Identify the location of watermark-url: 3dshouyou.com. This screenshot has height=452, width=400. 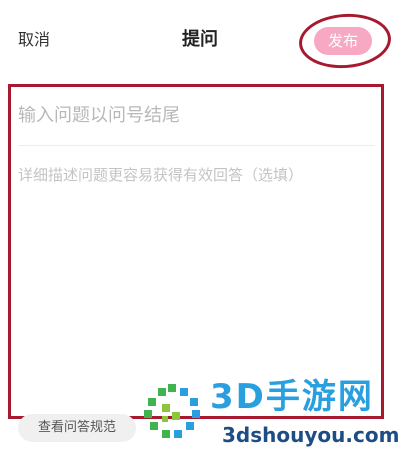
(311, 435).